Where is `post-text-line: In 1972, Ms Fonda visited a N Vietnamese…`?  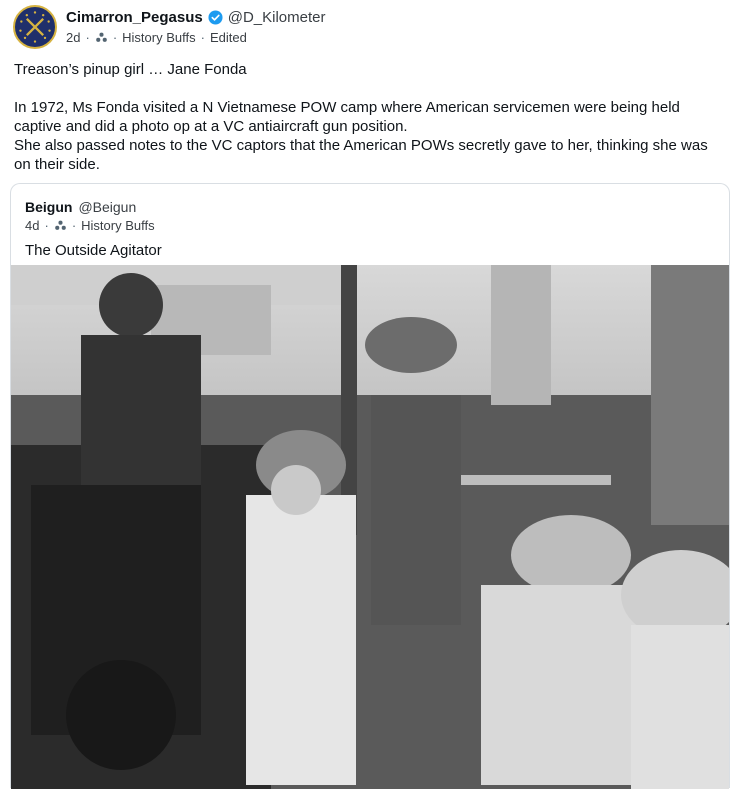
post-text-line: In 1972, Ms Fonda visited a N Vietnamese… is located at coordinates (347, 117).